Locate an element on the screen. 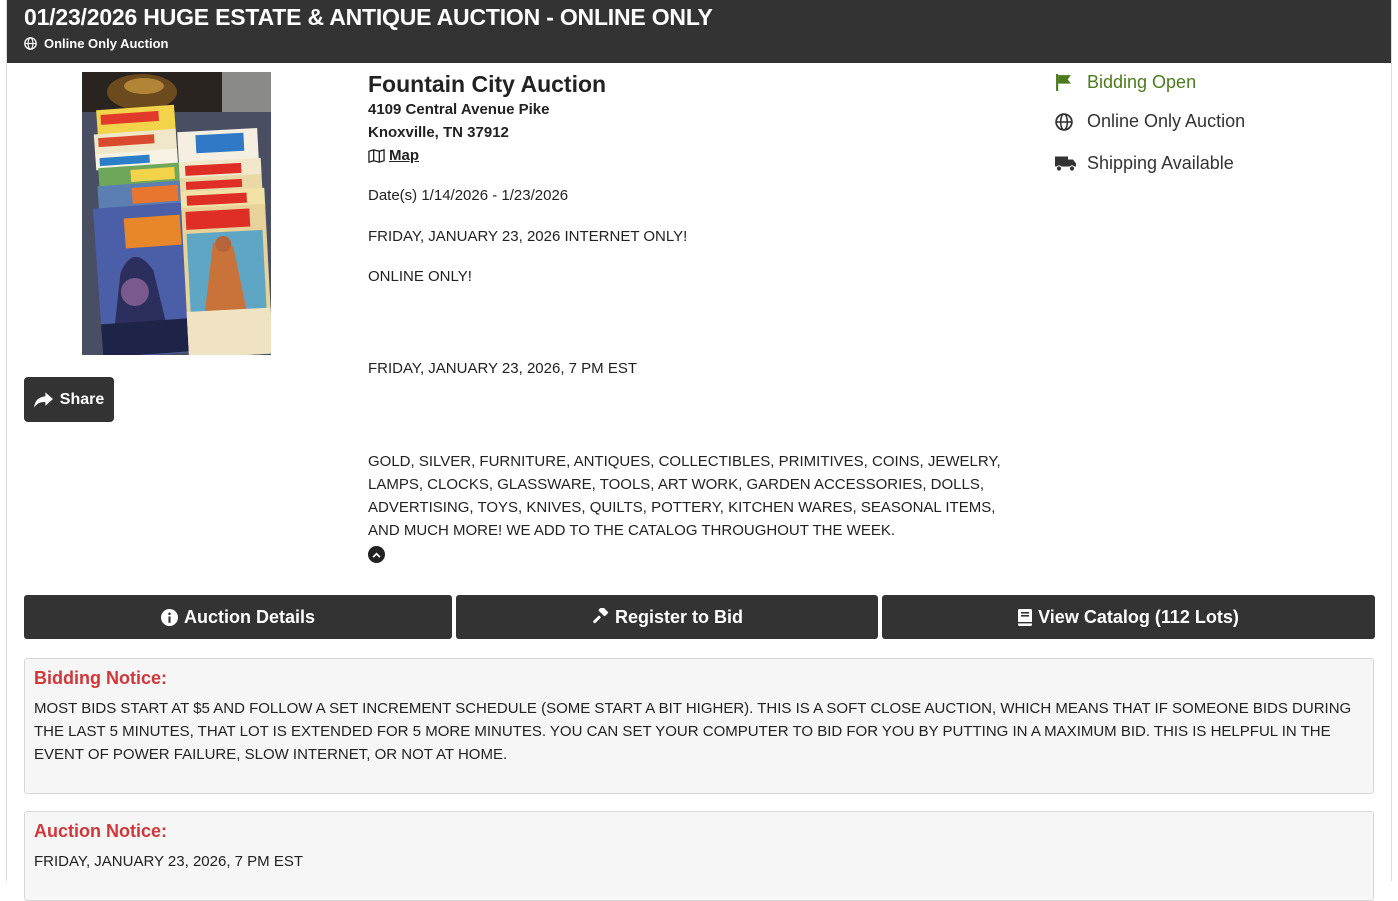 The image size is (1398, 901). auction-type-status-text: Online Only Auction is located at coordinates (1166, 121).